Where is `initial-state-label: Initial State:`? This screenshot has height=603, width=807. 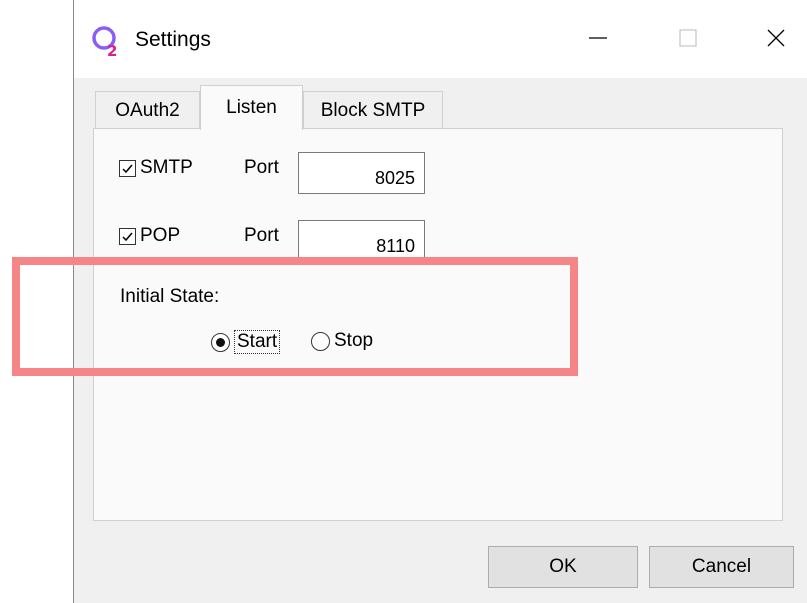
initial-state-label: Initial State: is located at coordinates (170, 296).